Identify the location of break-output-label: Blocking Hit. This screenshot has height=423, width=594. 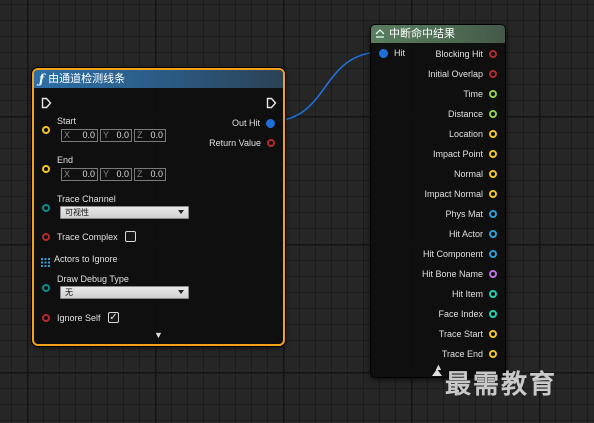
(459, 54).